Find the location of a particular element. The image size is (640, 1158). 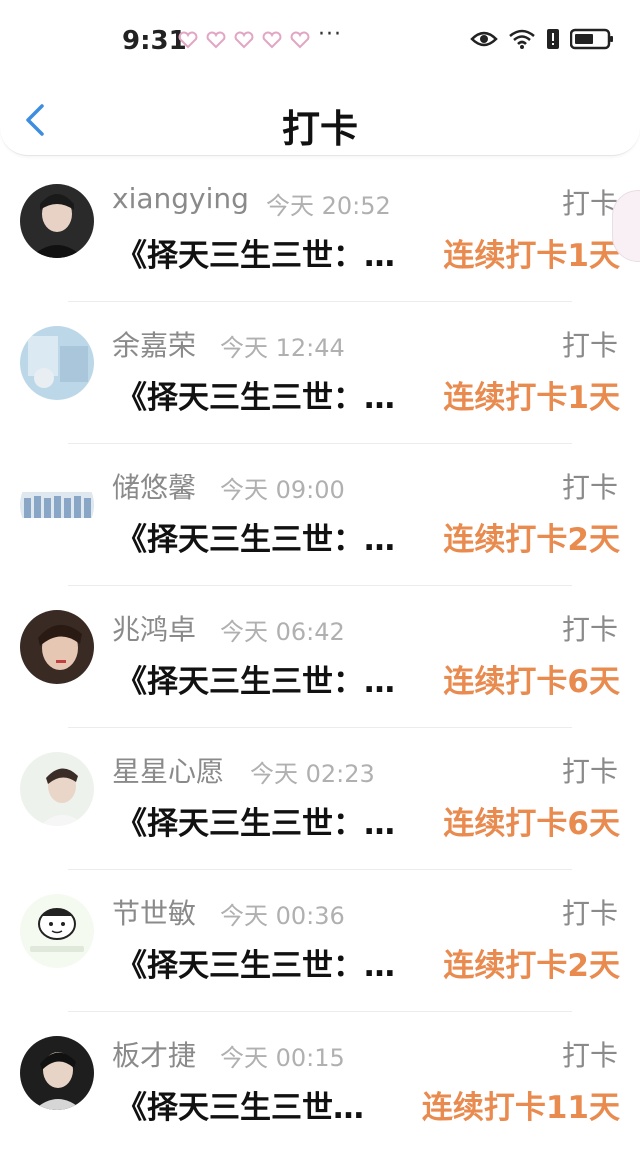

list-item: 星星心愿 今天 02:23 打卡 《择天三生三世：… 连续打卡6天 is located at coordinates (320, 799).